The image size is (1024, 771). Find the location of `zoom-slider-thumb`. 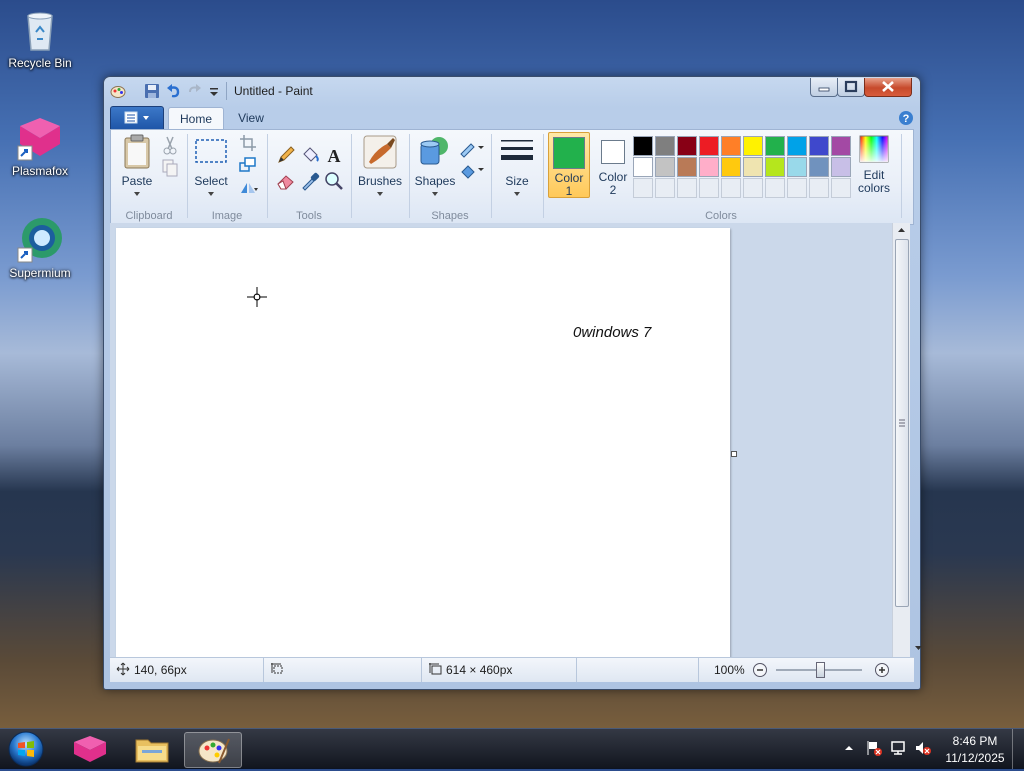

zoom-slider-thumb is located at coordinates (820, 670).